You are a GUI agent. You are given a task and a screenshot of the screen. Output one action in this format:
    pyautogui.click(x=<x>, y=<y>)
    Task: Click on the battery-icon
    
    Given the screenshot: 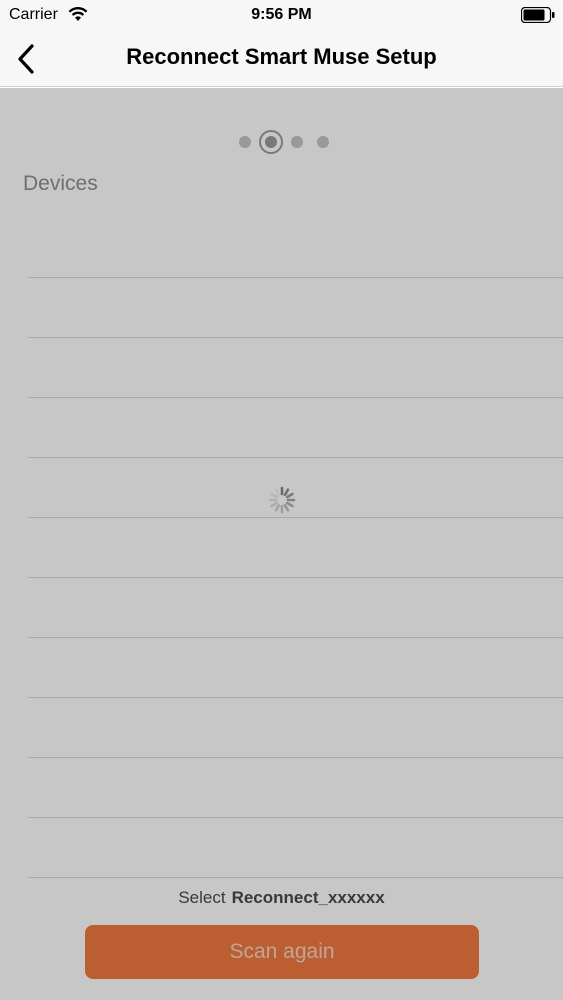 What is the action you would take?
    pyautogui.click(x=538, y=15)
    